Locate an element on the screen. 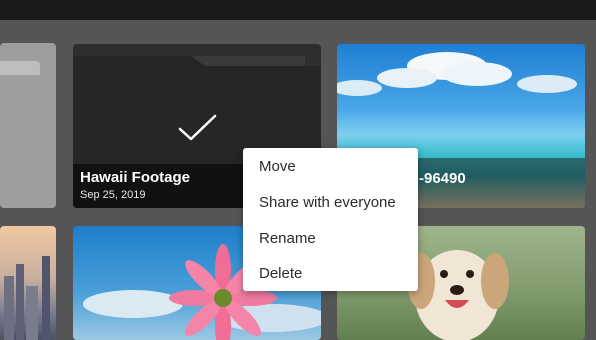 This screenshot has height=340, width=596. image-tile-city is located at coordinates (28, 283).